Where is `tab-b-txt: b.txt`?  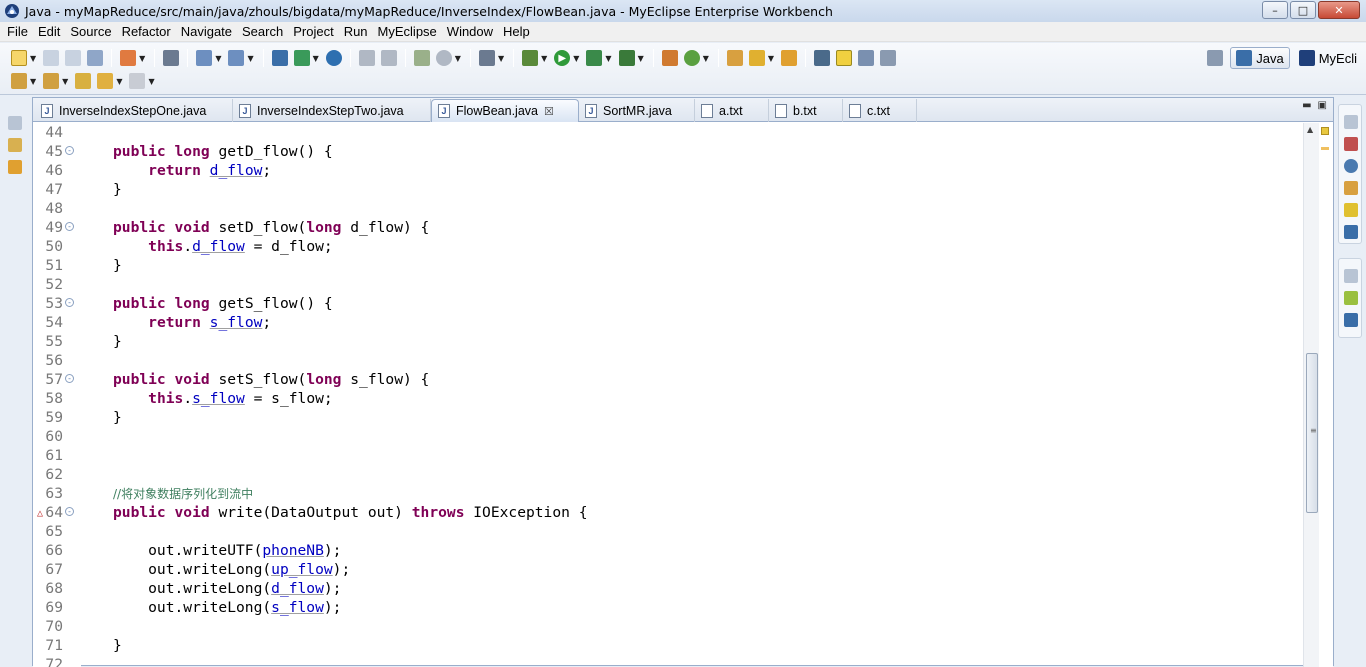
tab-b-txt: b.txt is located at coordinates (806, 110).